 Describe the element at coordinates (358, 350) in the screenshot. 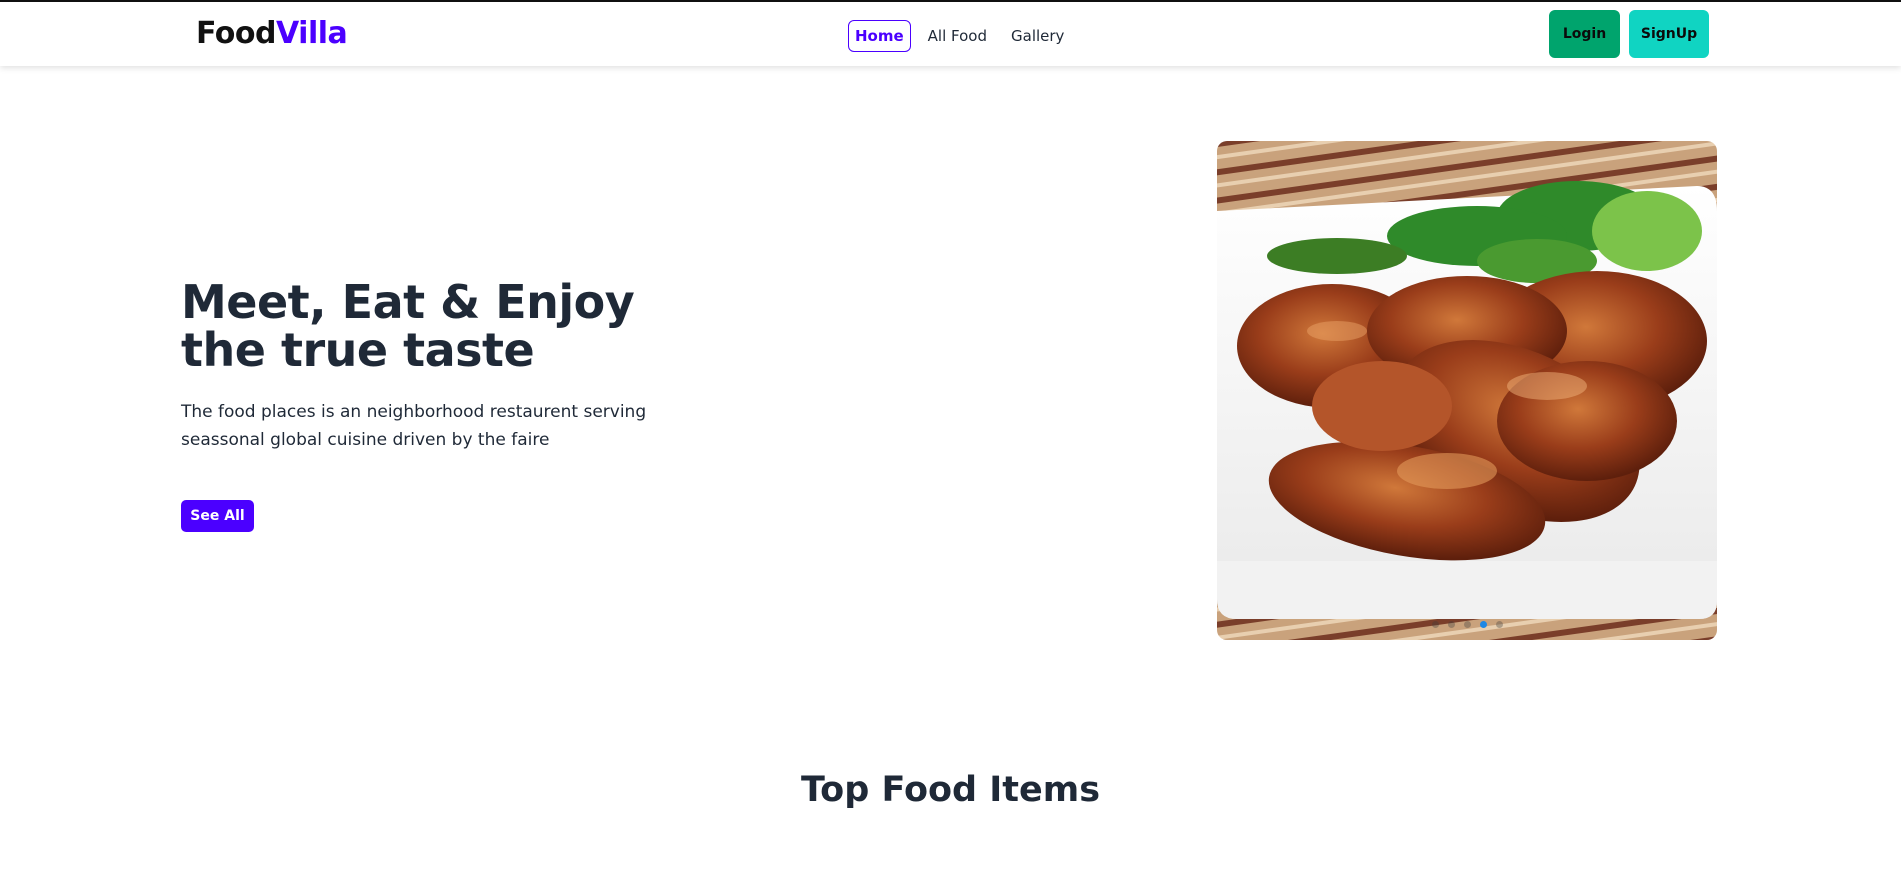

I see `hero-title-line-2: the true taste` at that location.